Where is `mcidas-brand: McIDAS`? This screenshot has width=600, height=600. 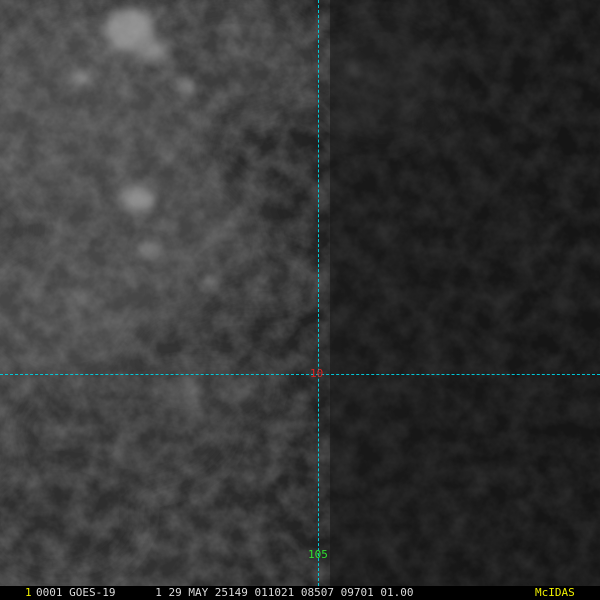 mcidas-brand: McIDAS is located at coordinates (555, 592).